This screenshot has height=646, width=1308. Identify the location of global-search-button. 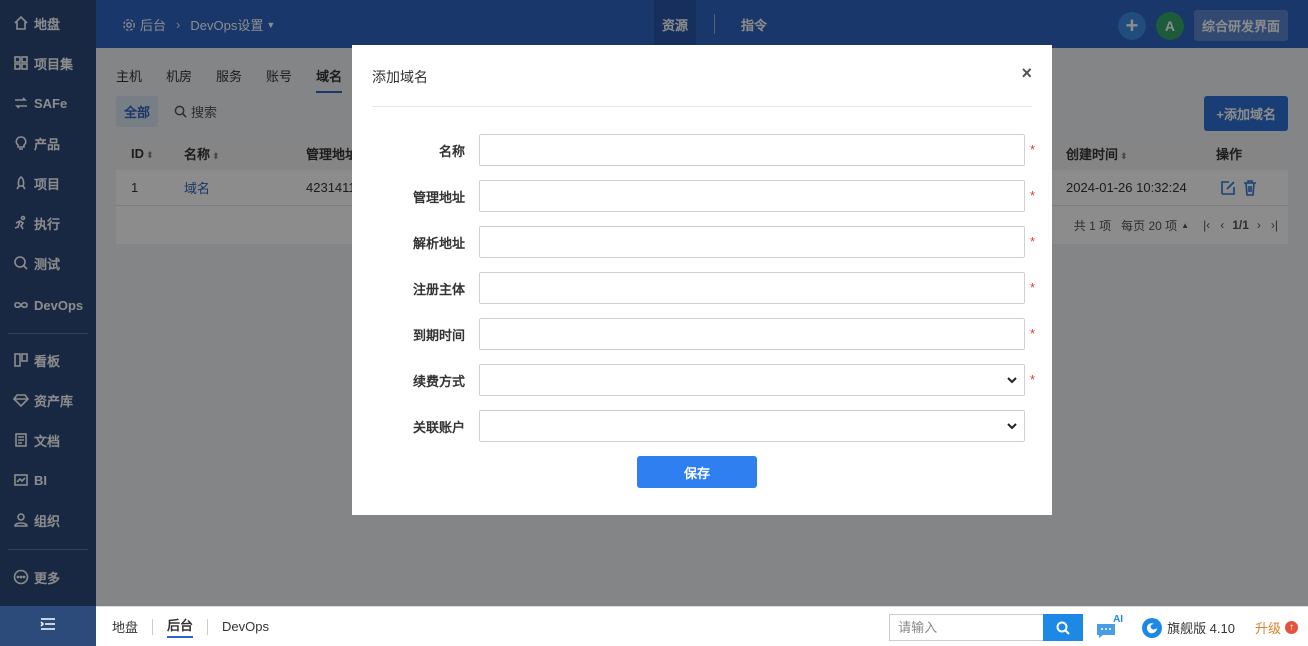
(1063, 627).